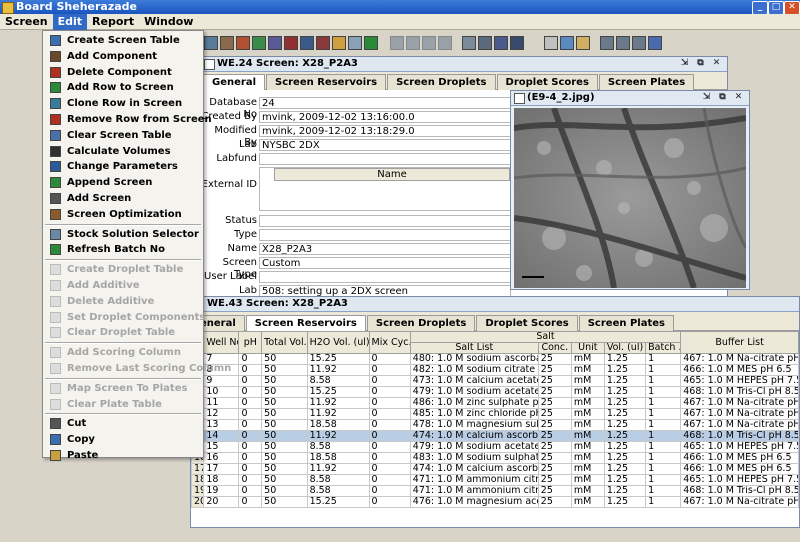 Image resolution: width=800 pixels, height=542 pixels. I want to click on toolbar-droplet-icon, so click(445, 43).